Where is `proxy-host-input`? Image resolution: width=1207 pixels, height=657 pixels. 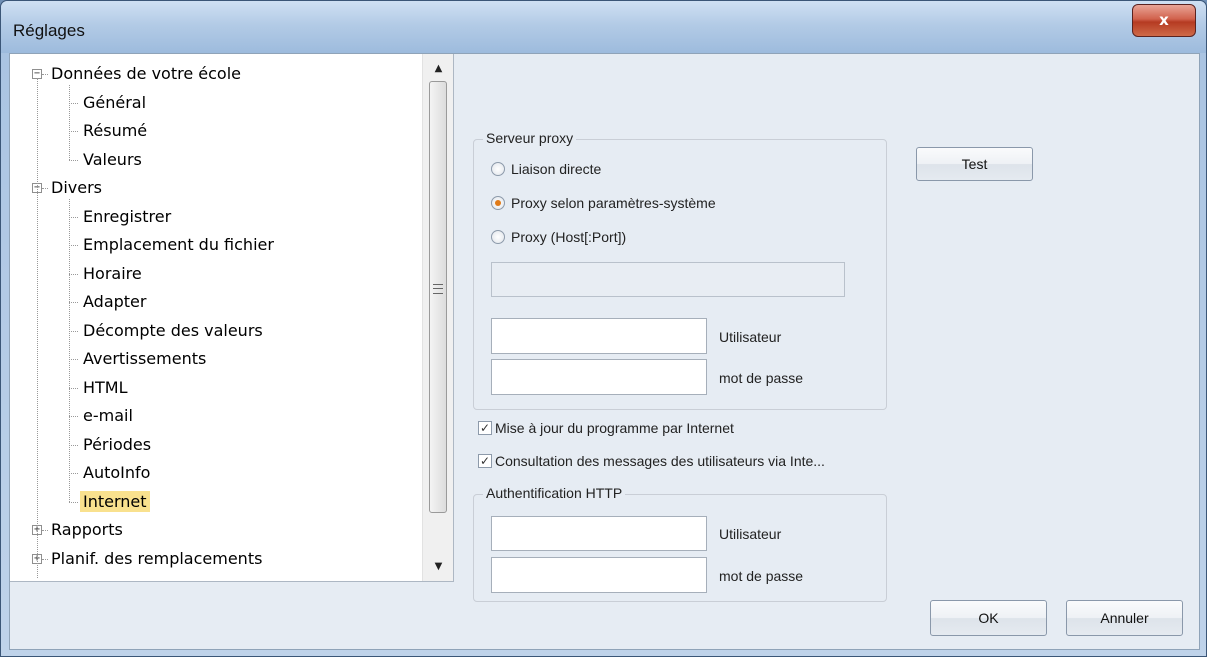 proxy-host-input is located at coordinates (668, 279).